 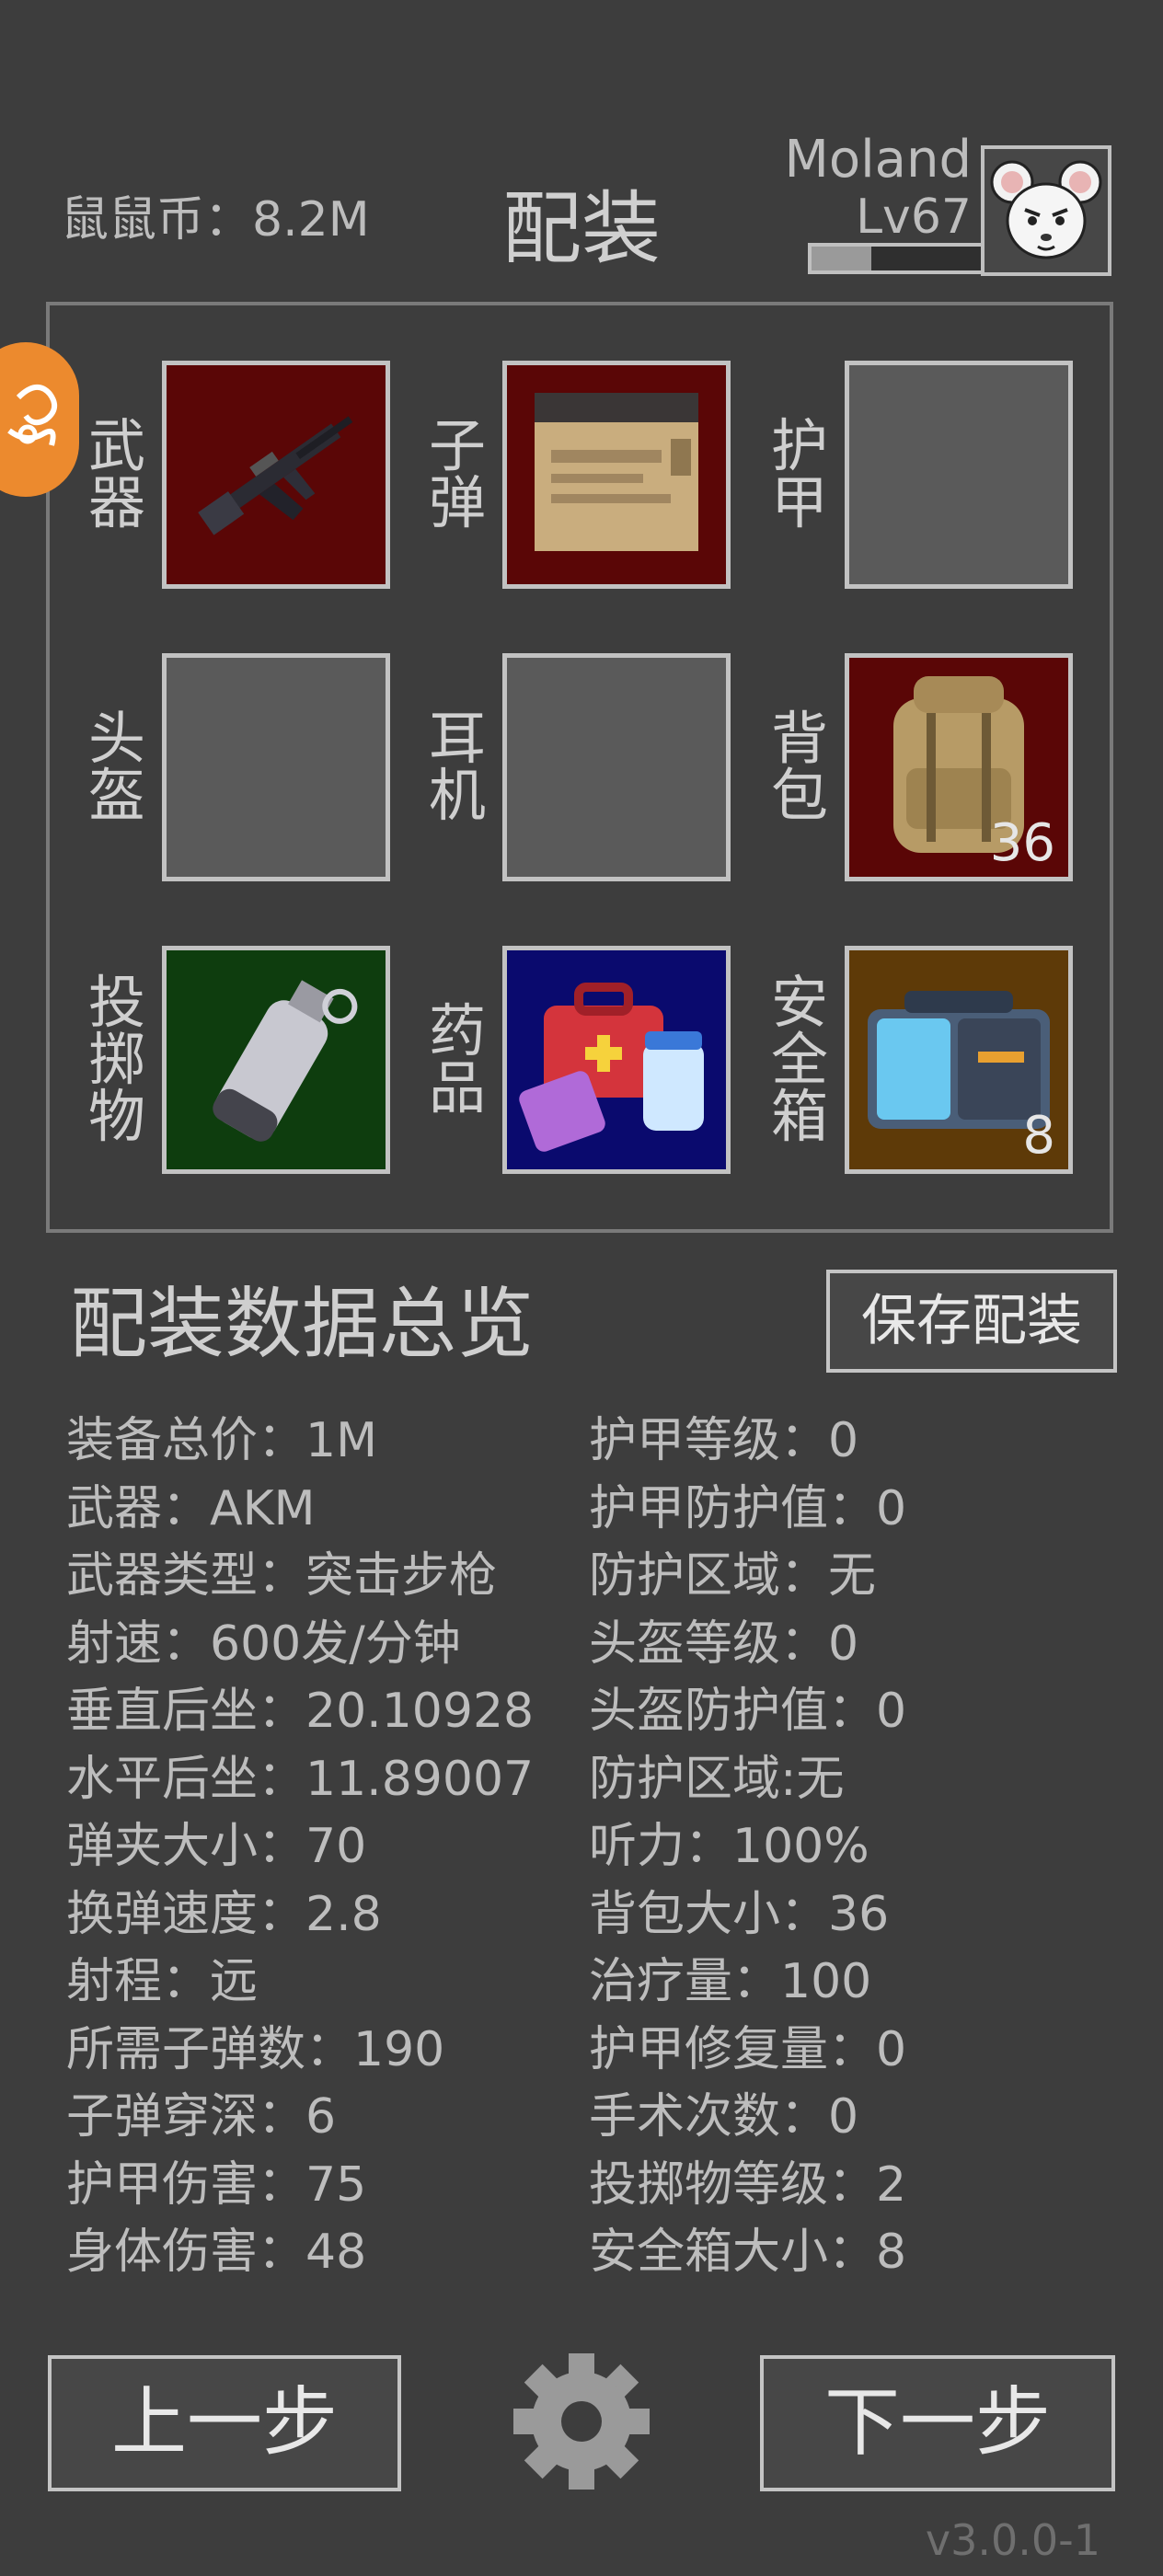 What do you see at coordinates (216, 2184) in the screenshot?
I see `stat-line: 护甲伤害：75` at bounding box center [216, 2184].